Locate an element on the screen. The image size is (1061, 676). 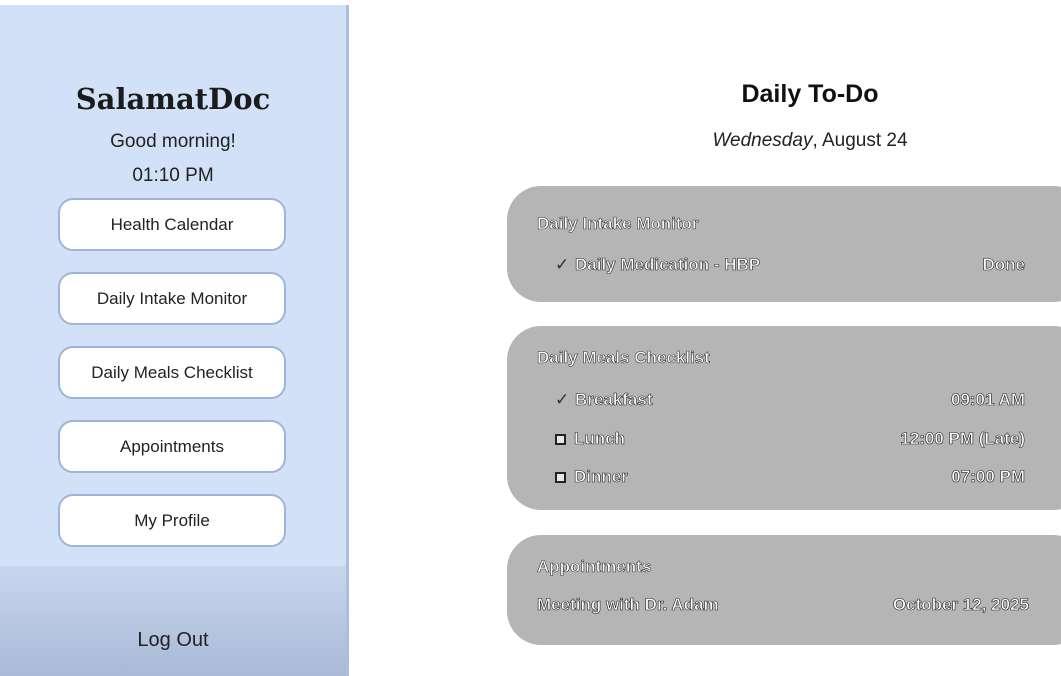
date-weekday: Wednesday is located at coordinates (762, 140).